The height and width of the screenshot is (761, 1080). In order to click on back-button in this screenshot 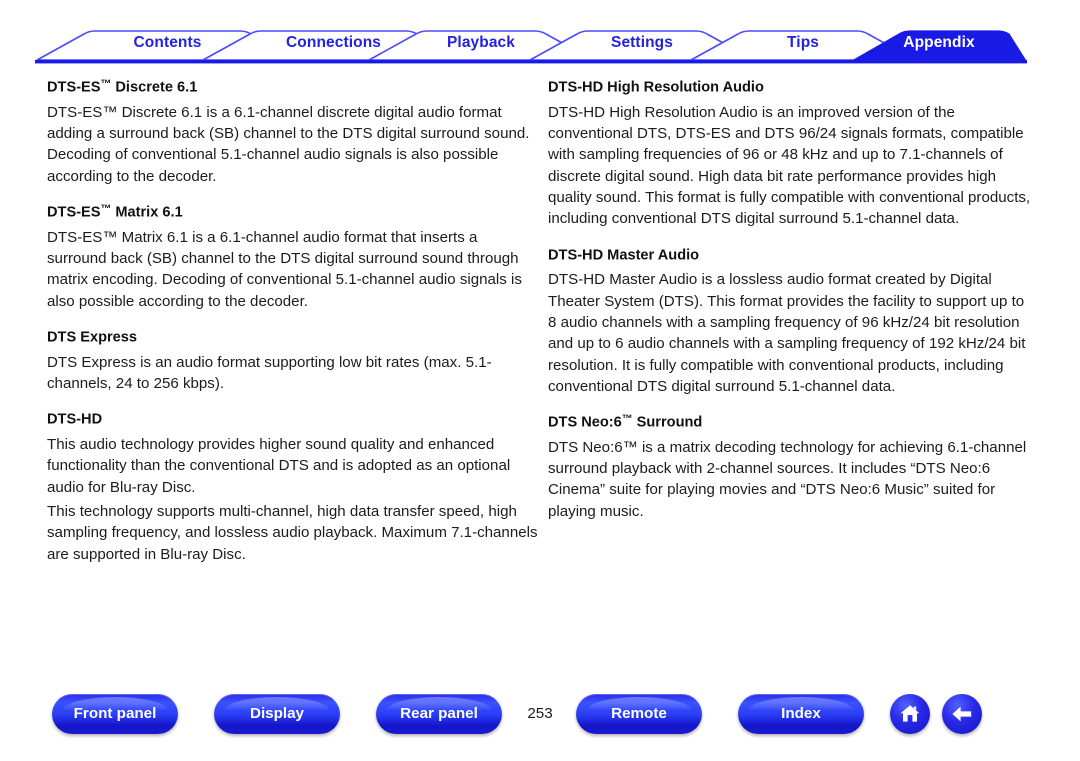, I will do `click(962, 714)`.